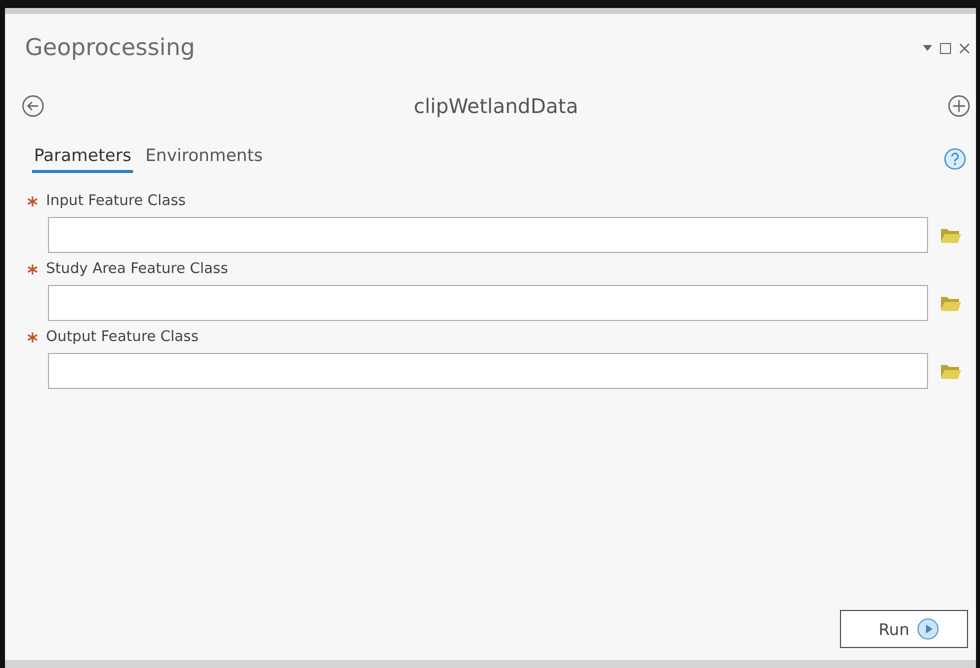 The width and height of the screenshot is (980, 668). Describe the element at coordinates (204, 158) in the screenshot. I see `tab: Environments` at that location.